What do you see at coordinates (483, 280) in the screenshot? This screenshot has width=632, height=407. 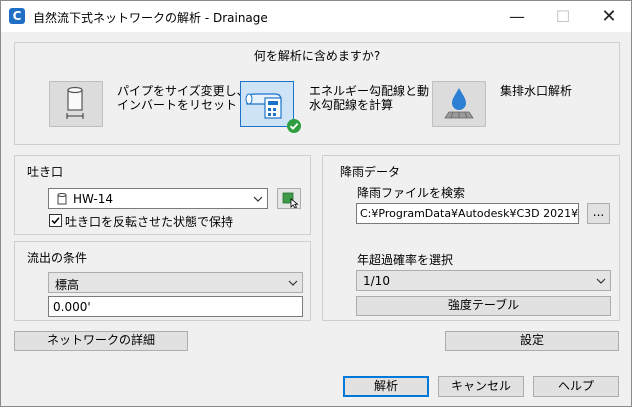 I see `exceedance-probability-dropdown: 1/10` at bounding box center [483, 280].